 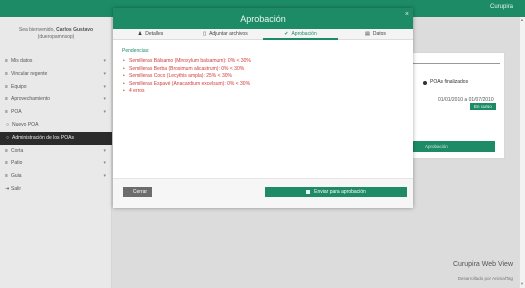 I want to click on table-icon: ▤, so click(x=367, y=34).